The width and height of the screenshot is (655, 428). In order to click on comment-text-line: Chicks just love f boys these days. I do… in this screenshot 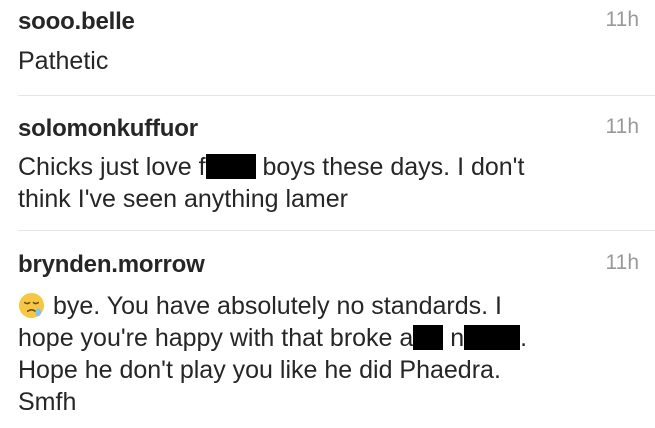, I will do `click(315, 167)`.